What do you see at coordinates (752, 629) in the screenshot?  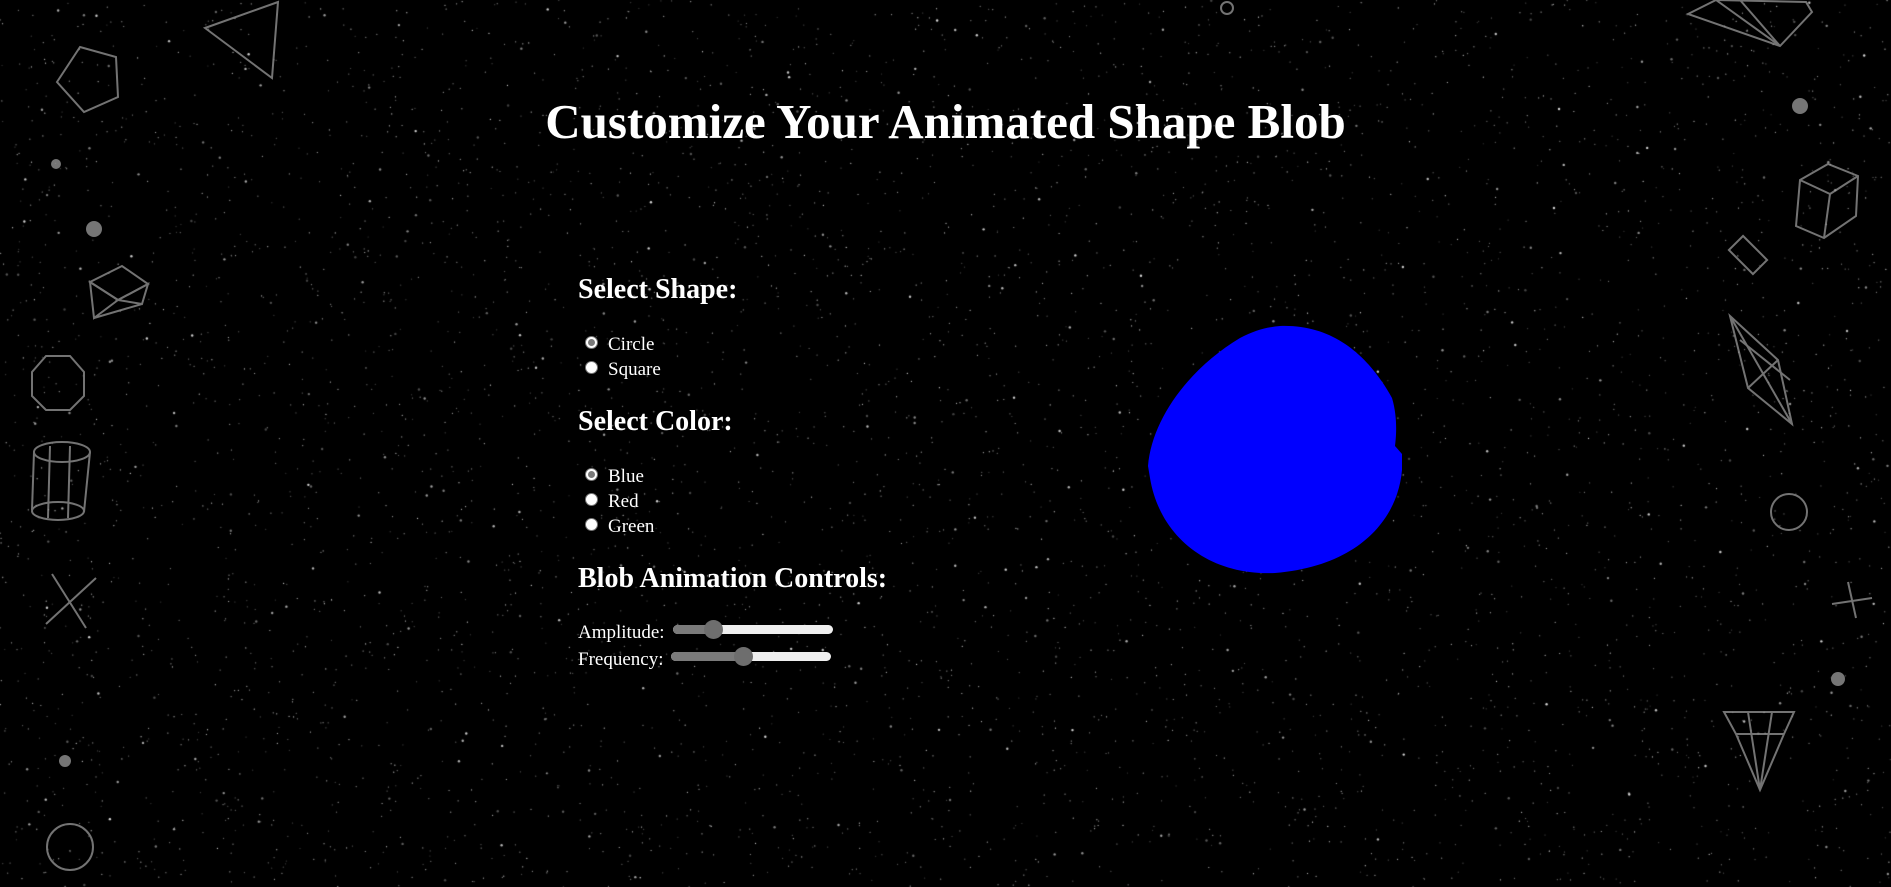 I see `amplitude-slider` at bounding box center [752, 629].